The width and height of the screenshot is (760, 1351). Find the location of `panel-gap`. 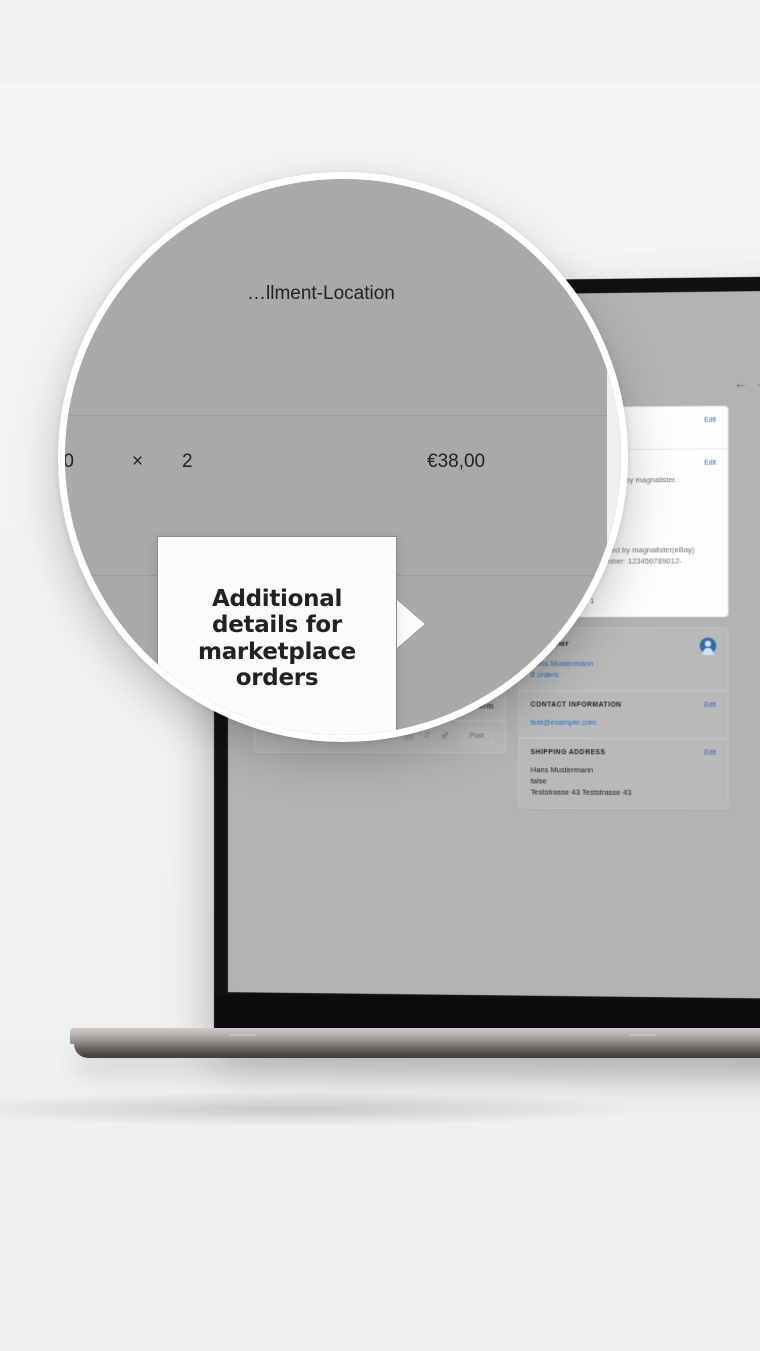

panel-gap is located at coordinates (614, 457).